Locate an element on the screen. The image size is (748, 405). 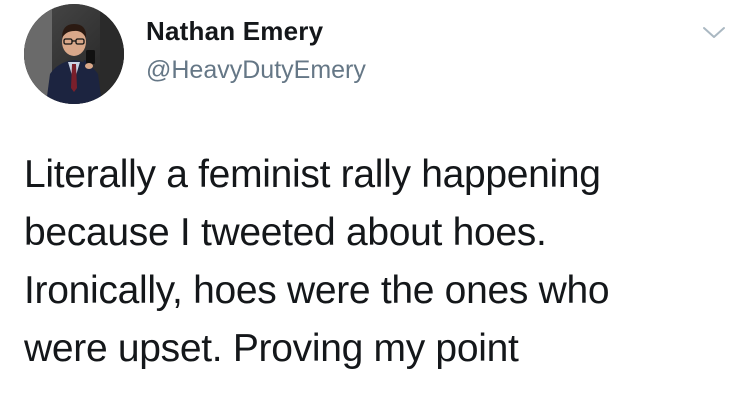
tweet-text-line: Literally a feminist rally happening is located at coordinates (312, 174).